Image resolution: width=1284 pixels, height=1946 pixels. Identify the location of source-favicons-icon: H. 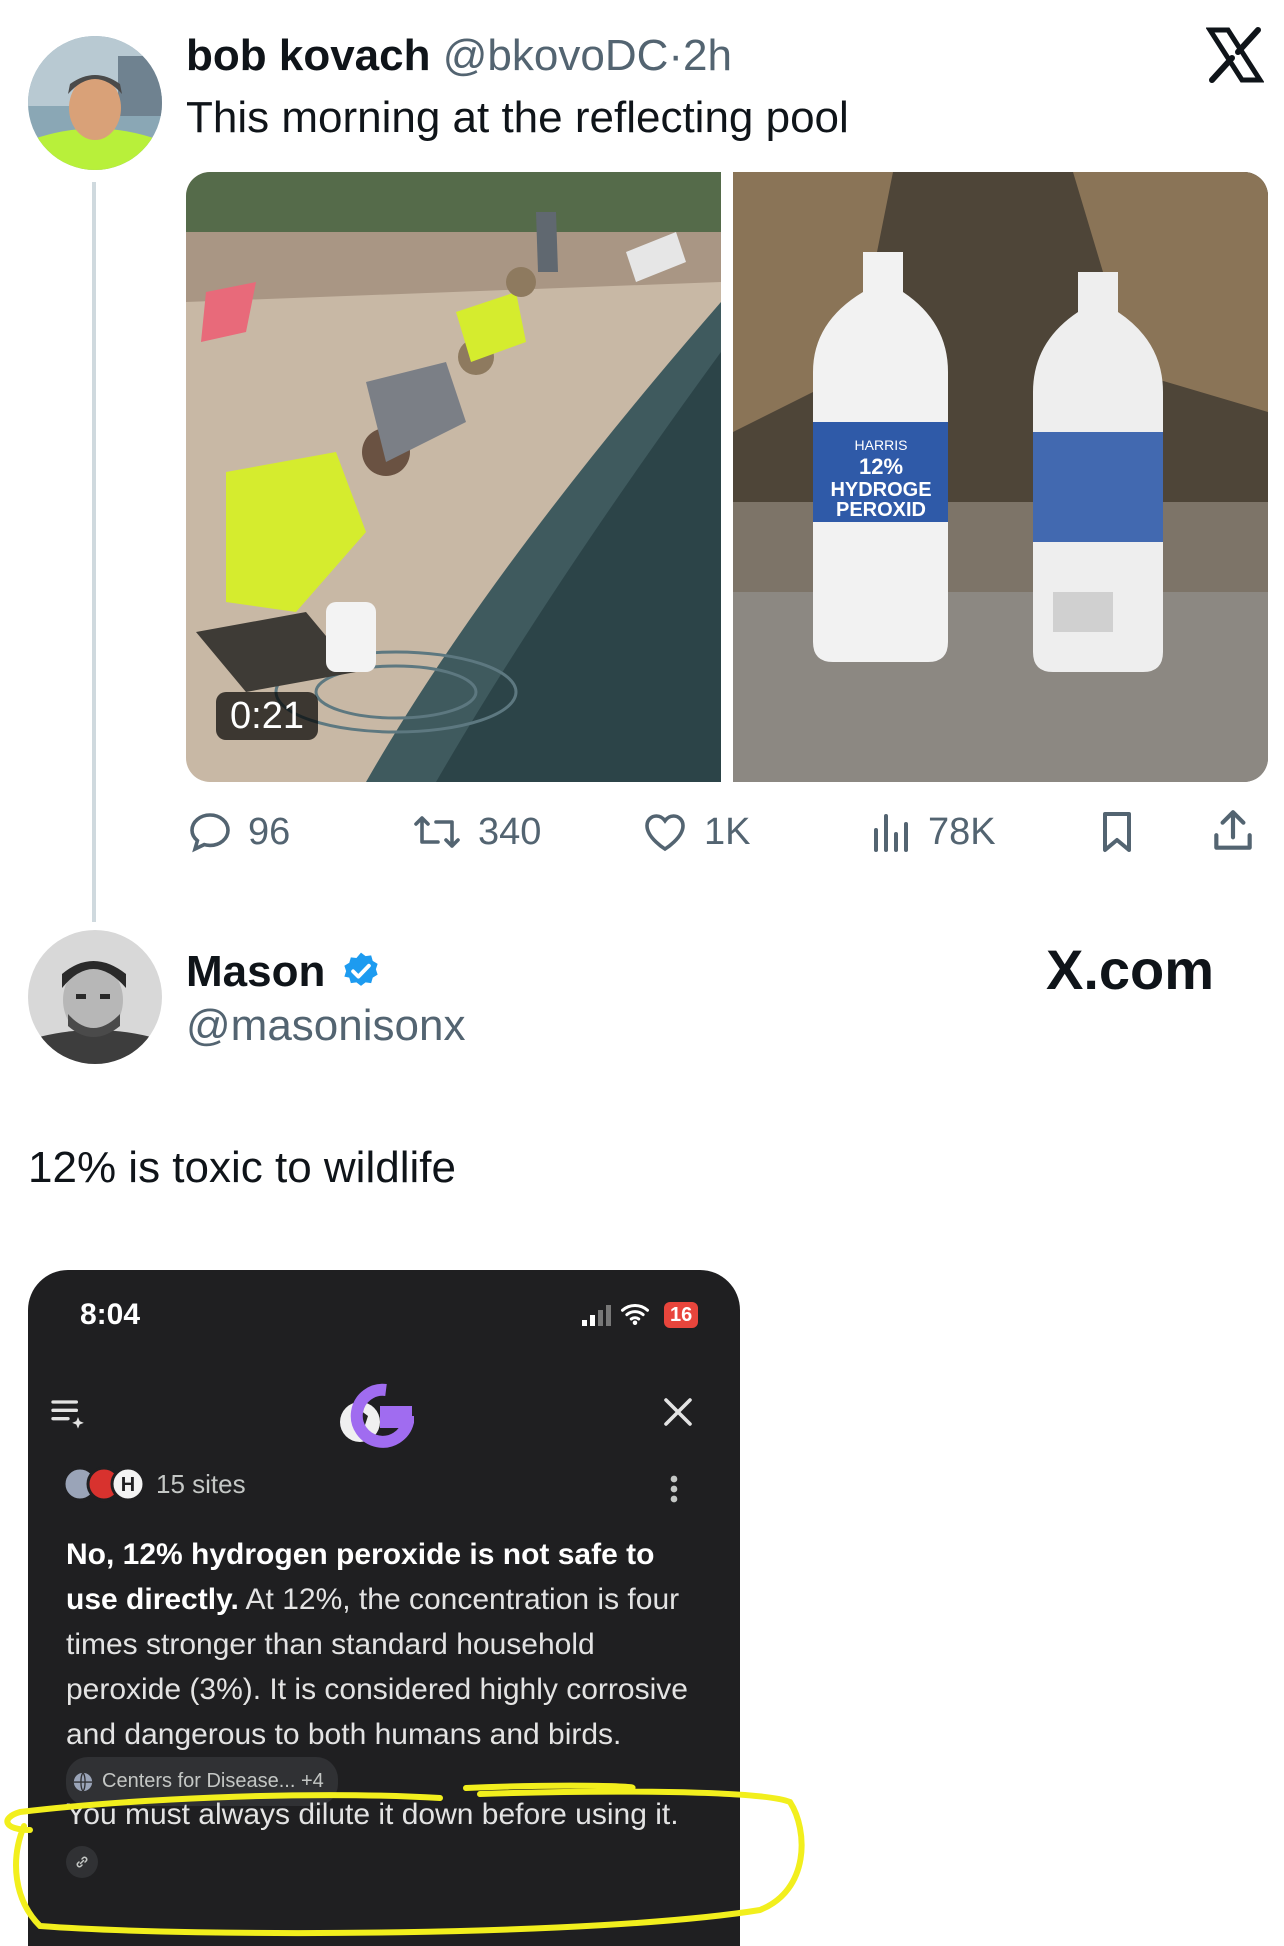
(104, 1484).